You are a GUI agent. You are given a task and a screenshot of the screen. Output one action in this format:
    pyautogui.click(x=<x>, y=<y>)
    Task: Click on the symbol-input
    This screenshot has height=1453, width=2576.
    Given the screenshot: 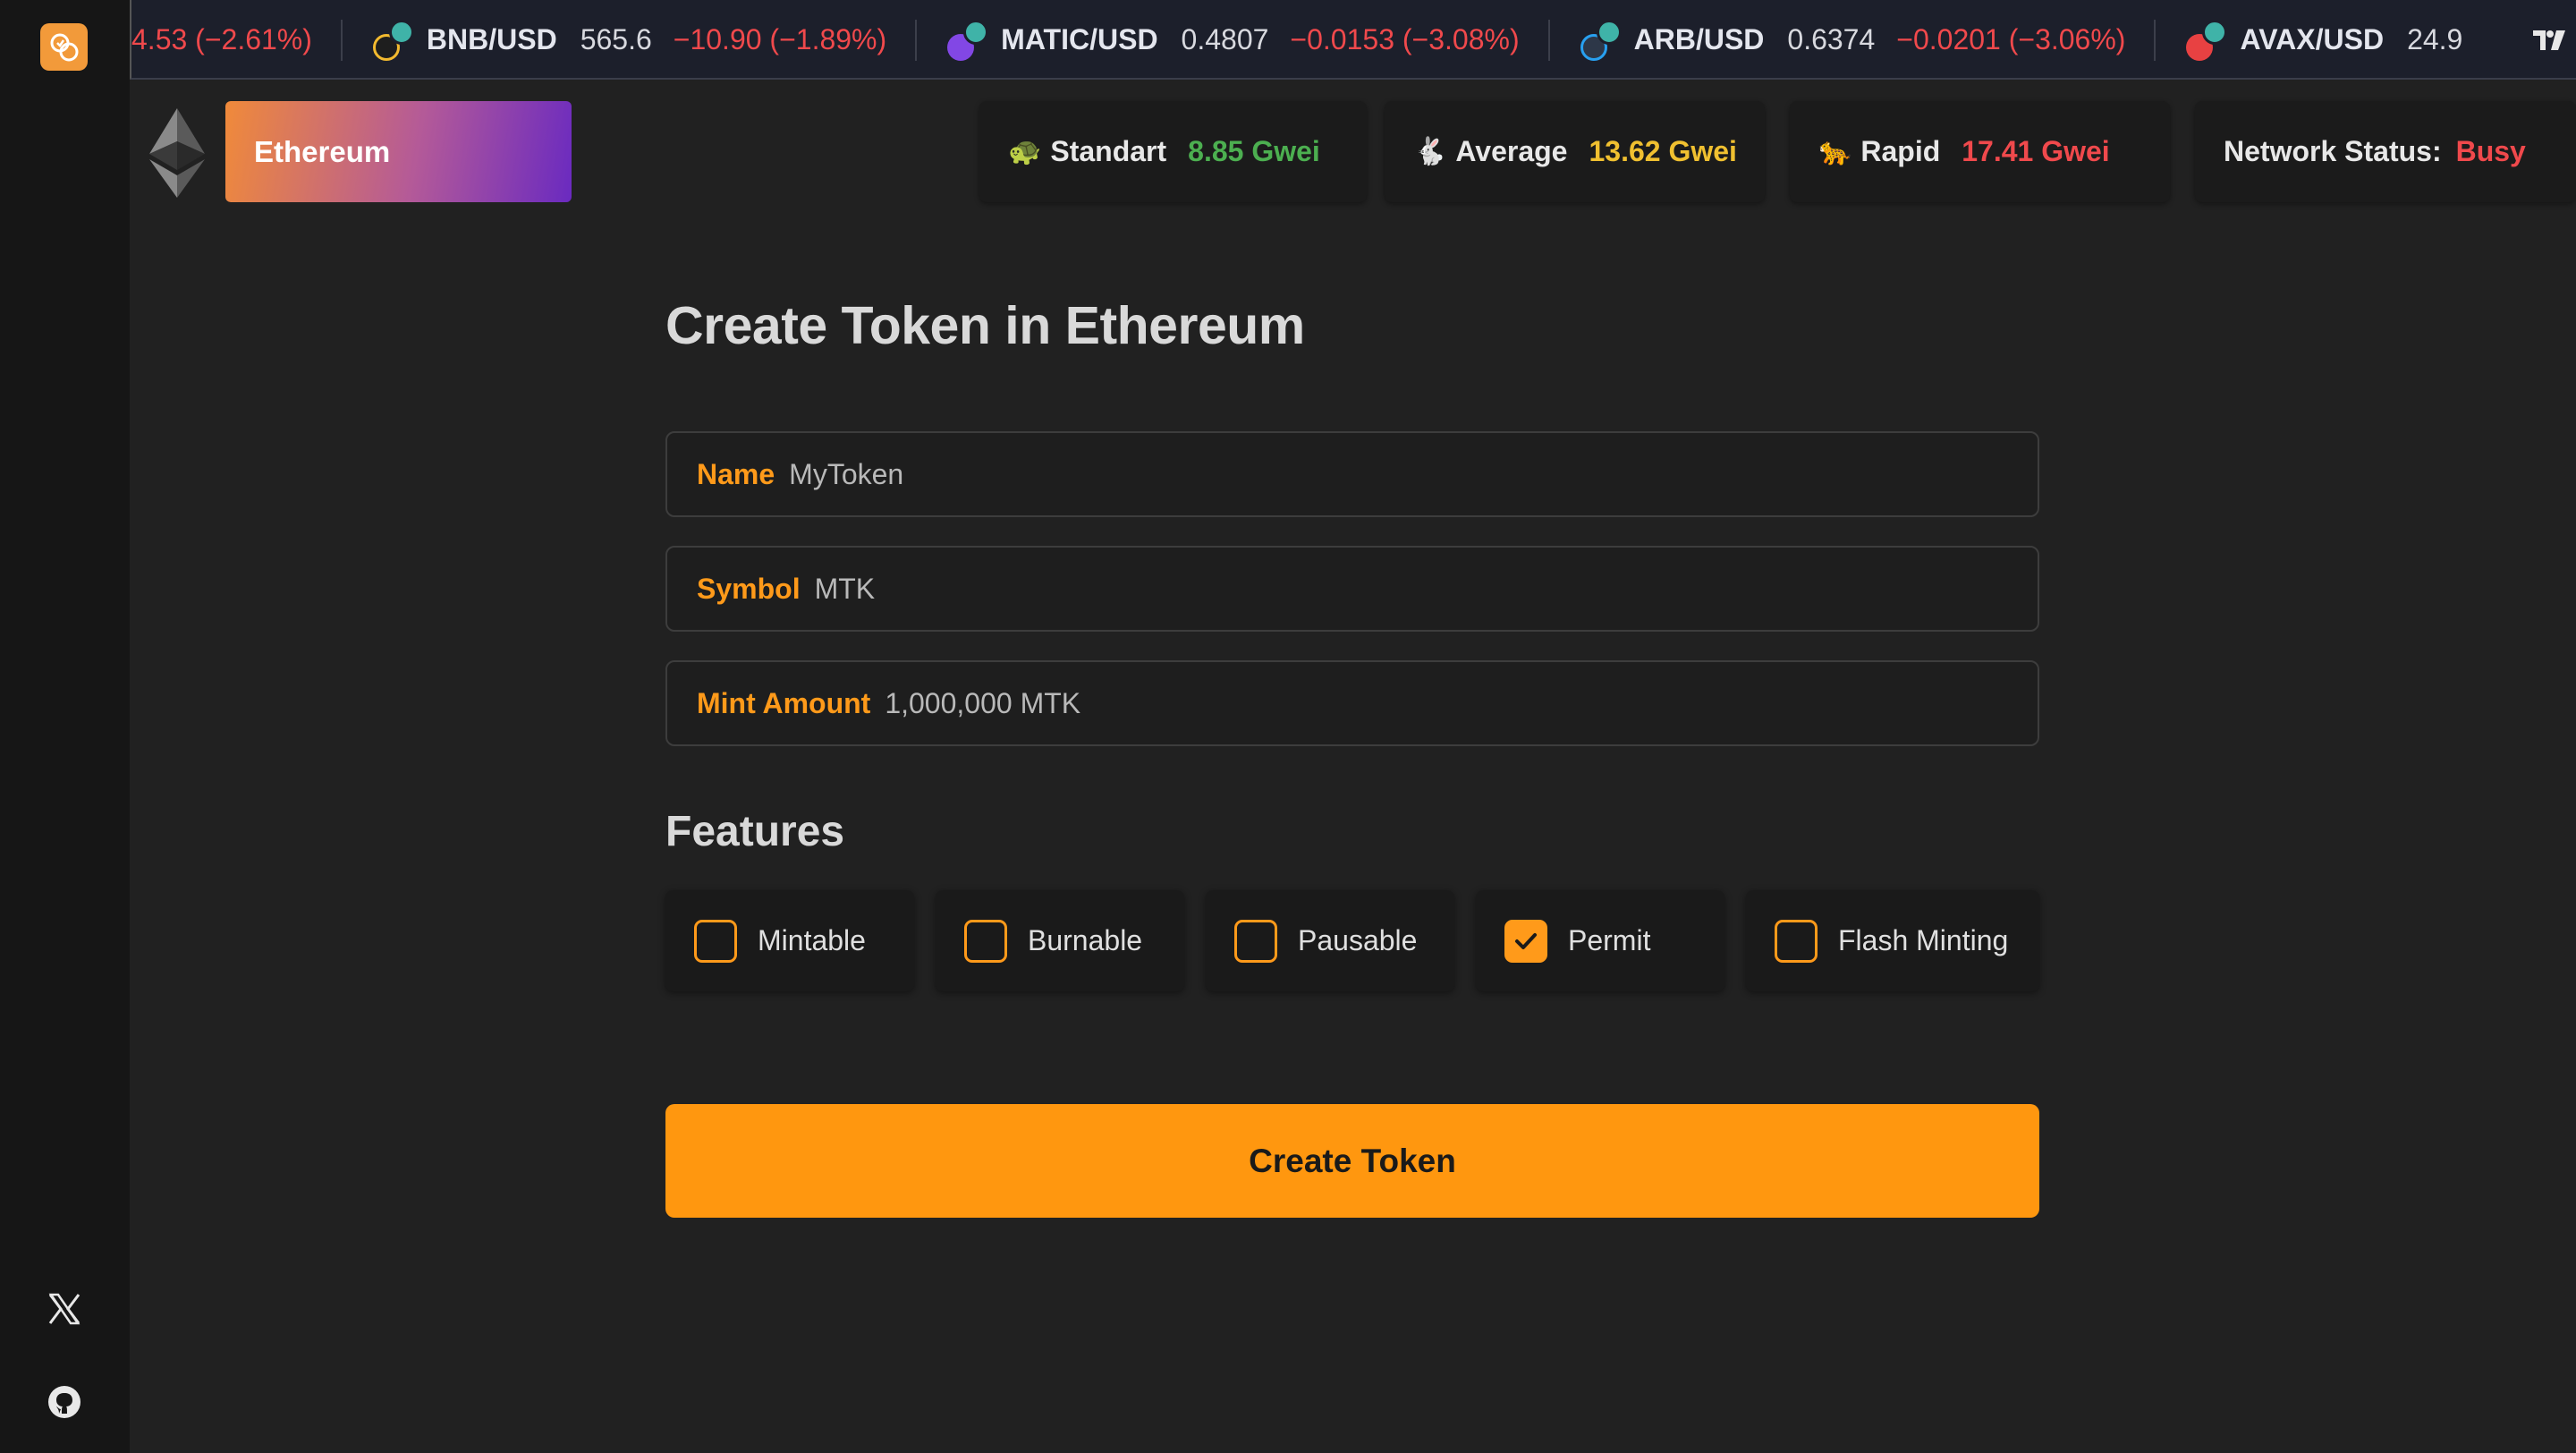 What is the action you would take?
    pyautogui.click(x=1426, y=589)
    